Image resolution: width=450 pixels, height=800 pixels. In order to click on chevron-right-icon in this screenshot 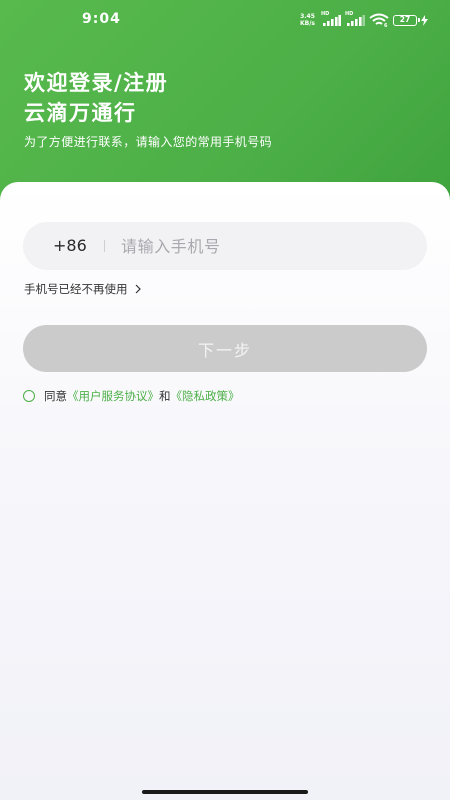, I will do `click(138, 289)`.